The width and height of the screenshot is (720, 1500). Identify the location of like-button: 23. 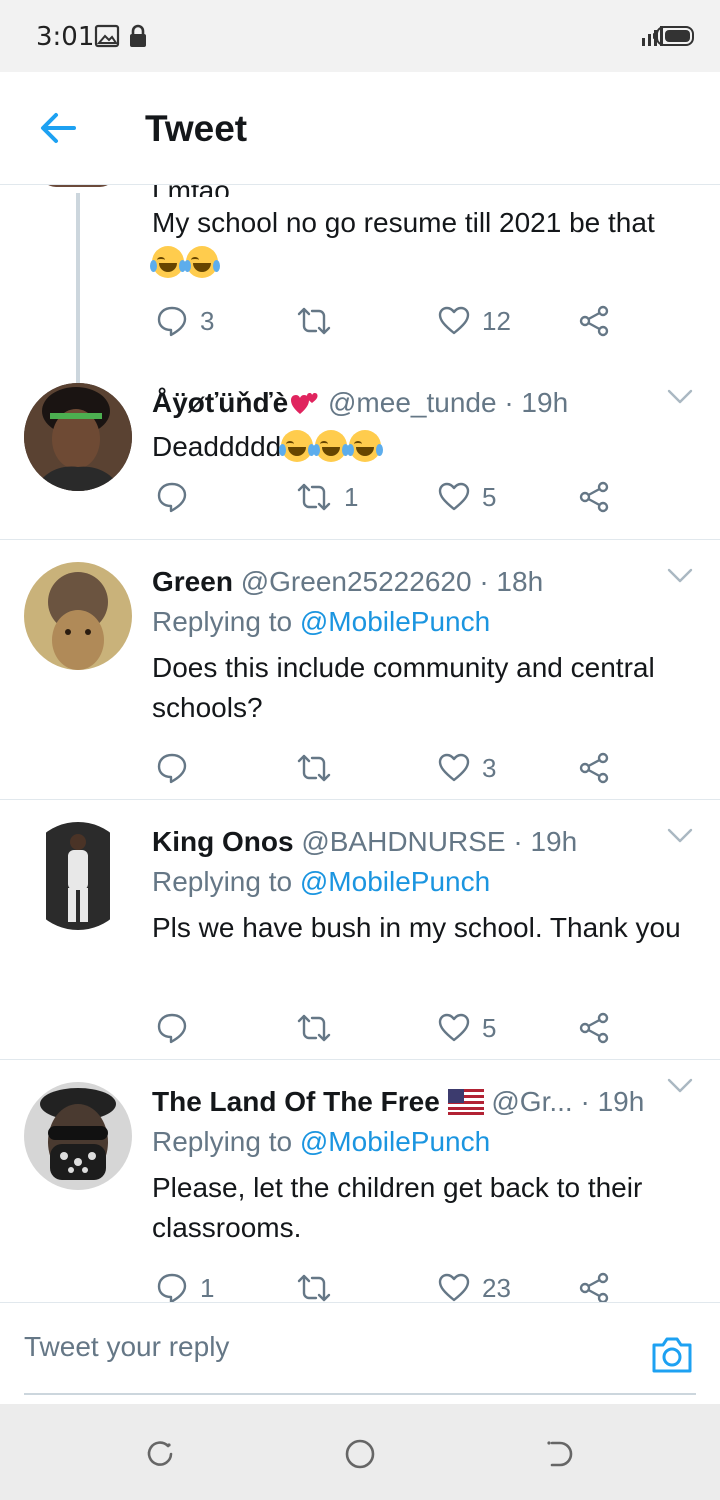
(474, 1285).